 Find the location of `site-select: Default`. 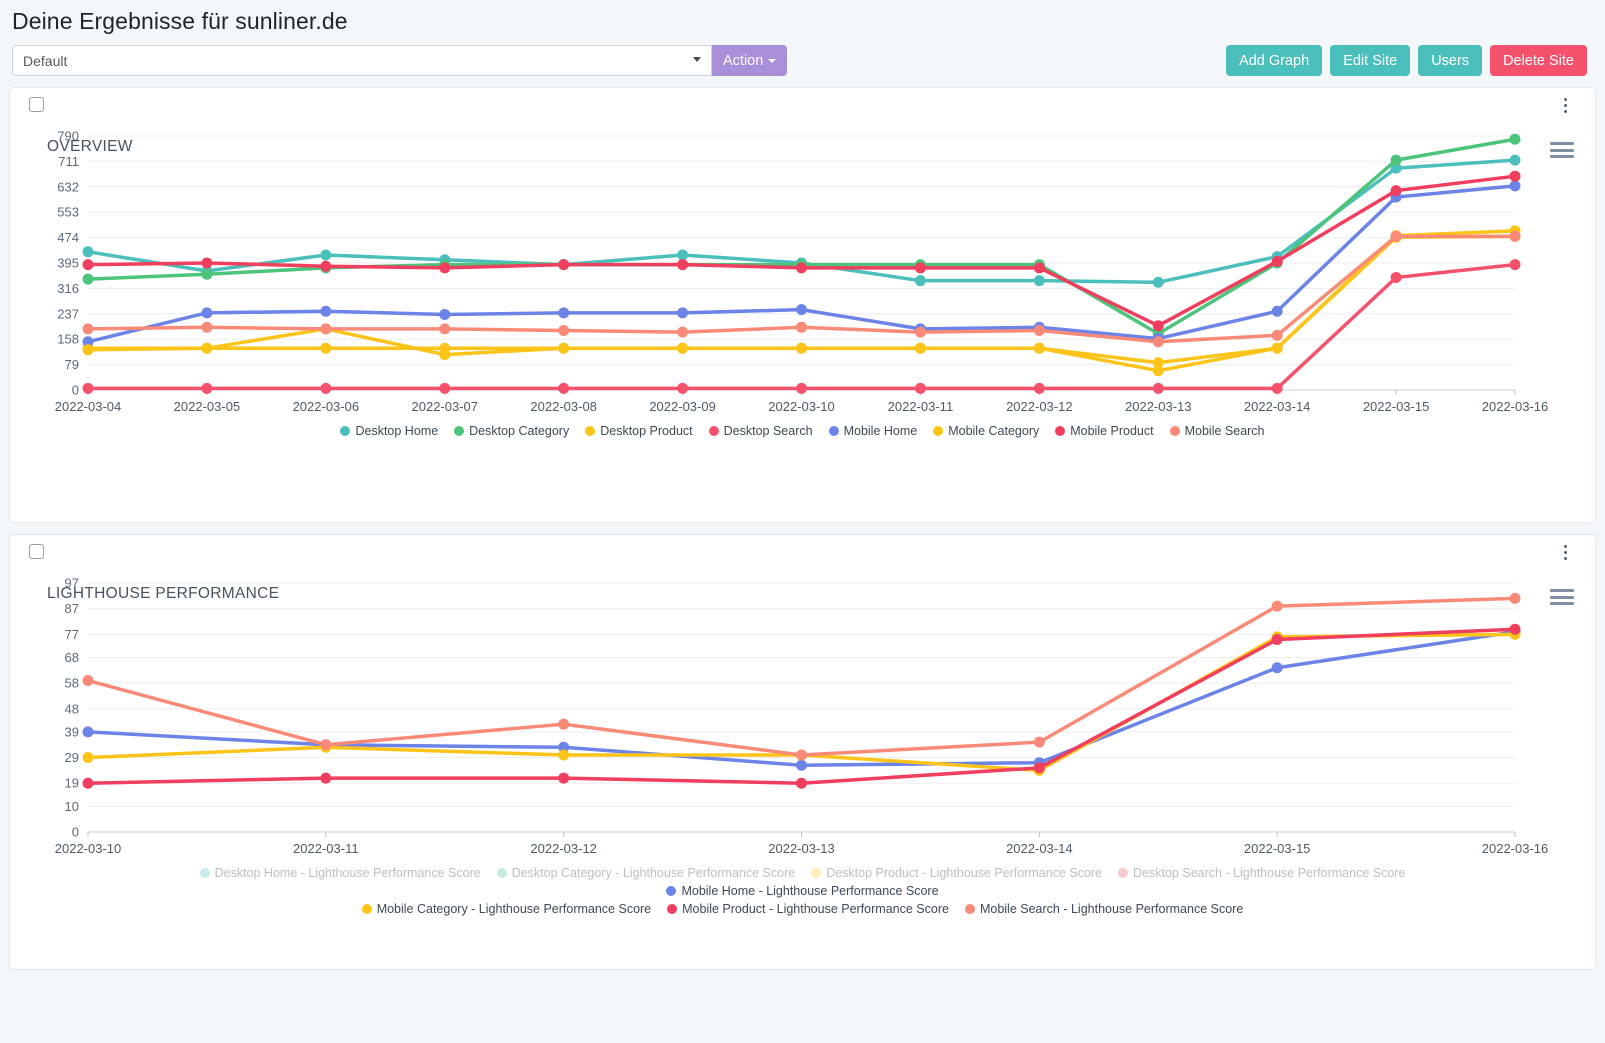

site-select: Default is located at coordinates (362, 60).